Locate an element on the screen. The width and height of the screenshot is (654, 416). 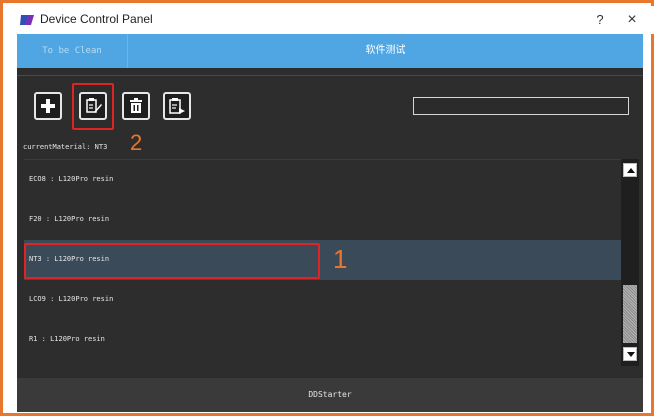
status-bar: DDStarter is located at coordinates (330, 395).